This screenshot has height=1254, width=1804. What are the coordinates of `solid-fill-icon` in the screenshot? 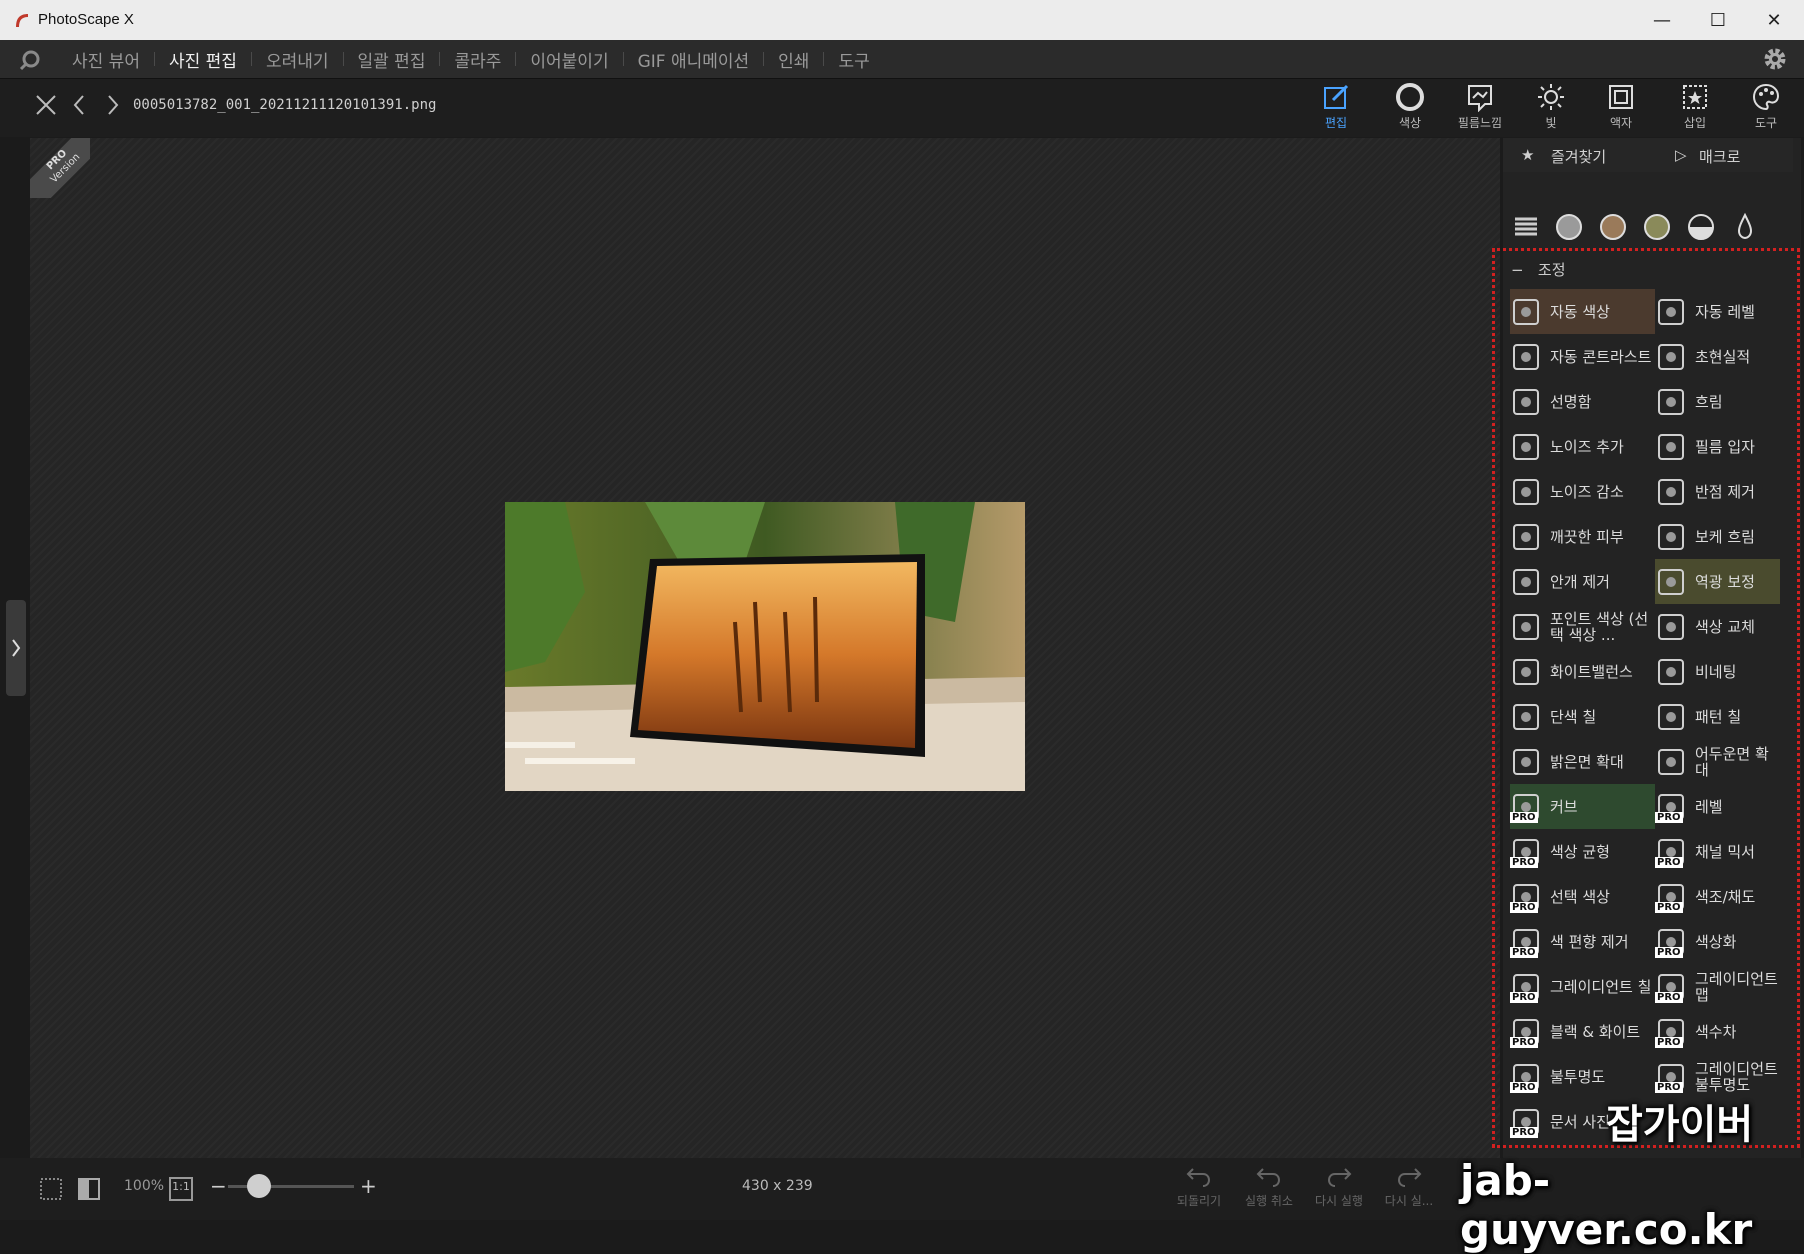 It's located at (1526, 717).